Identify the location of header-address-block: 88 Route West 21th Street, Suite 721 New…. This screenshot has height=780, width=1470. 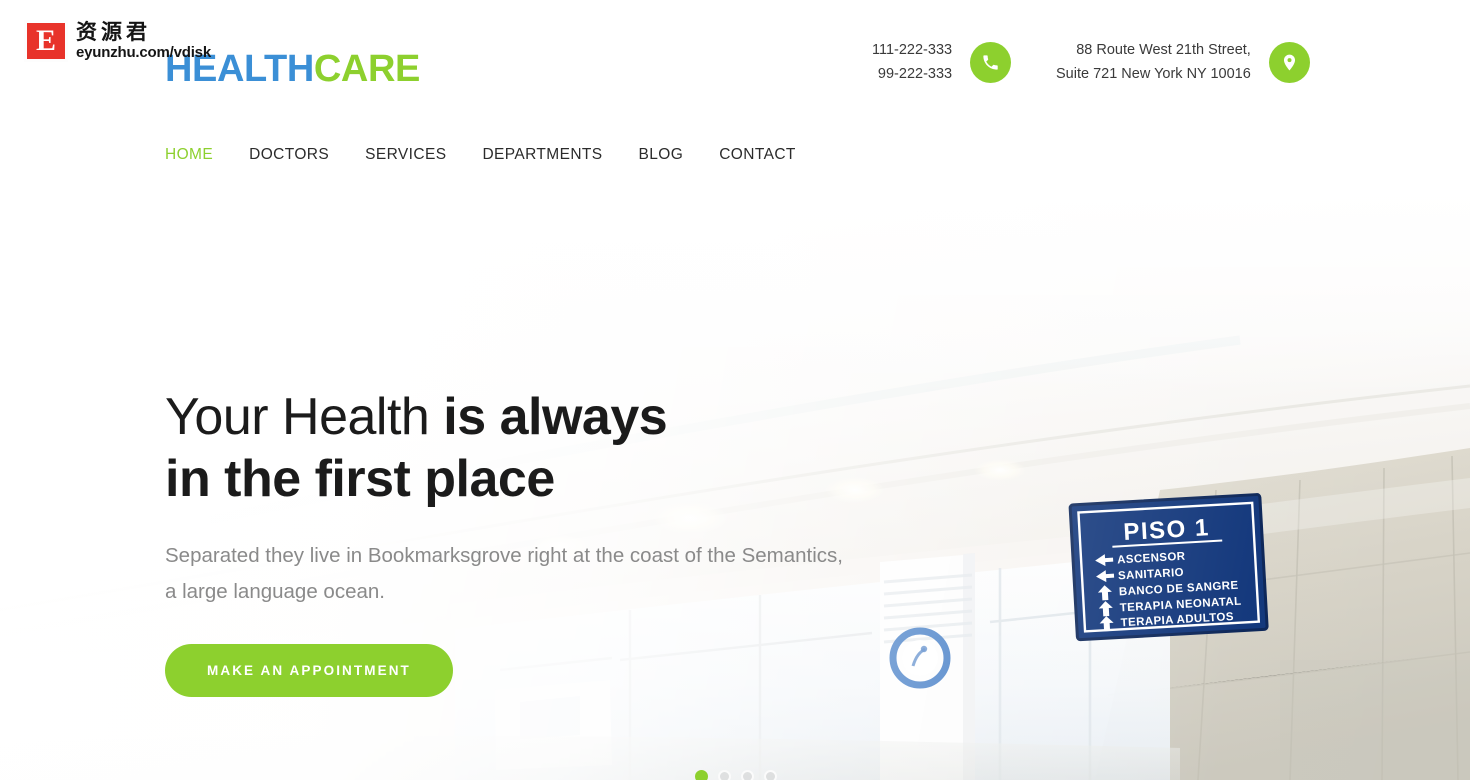
(1183, 62).